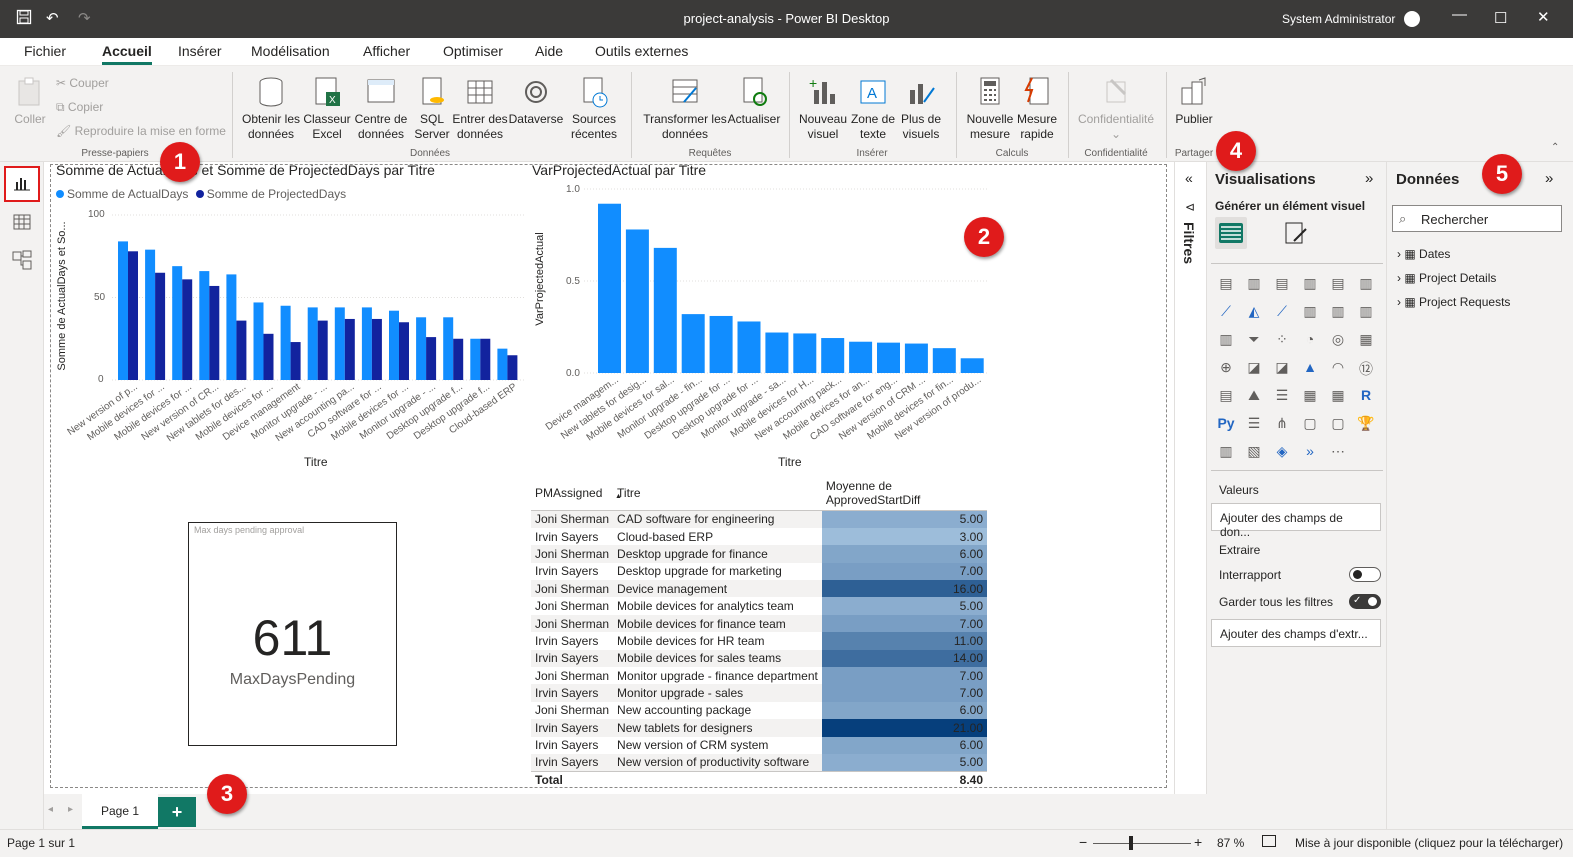  What do you see at coordinates (1282, 396) in the screenshot?
I see `slicer-visual-icon: ☰` at bounding box center [1282, 396].